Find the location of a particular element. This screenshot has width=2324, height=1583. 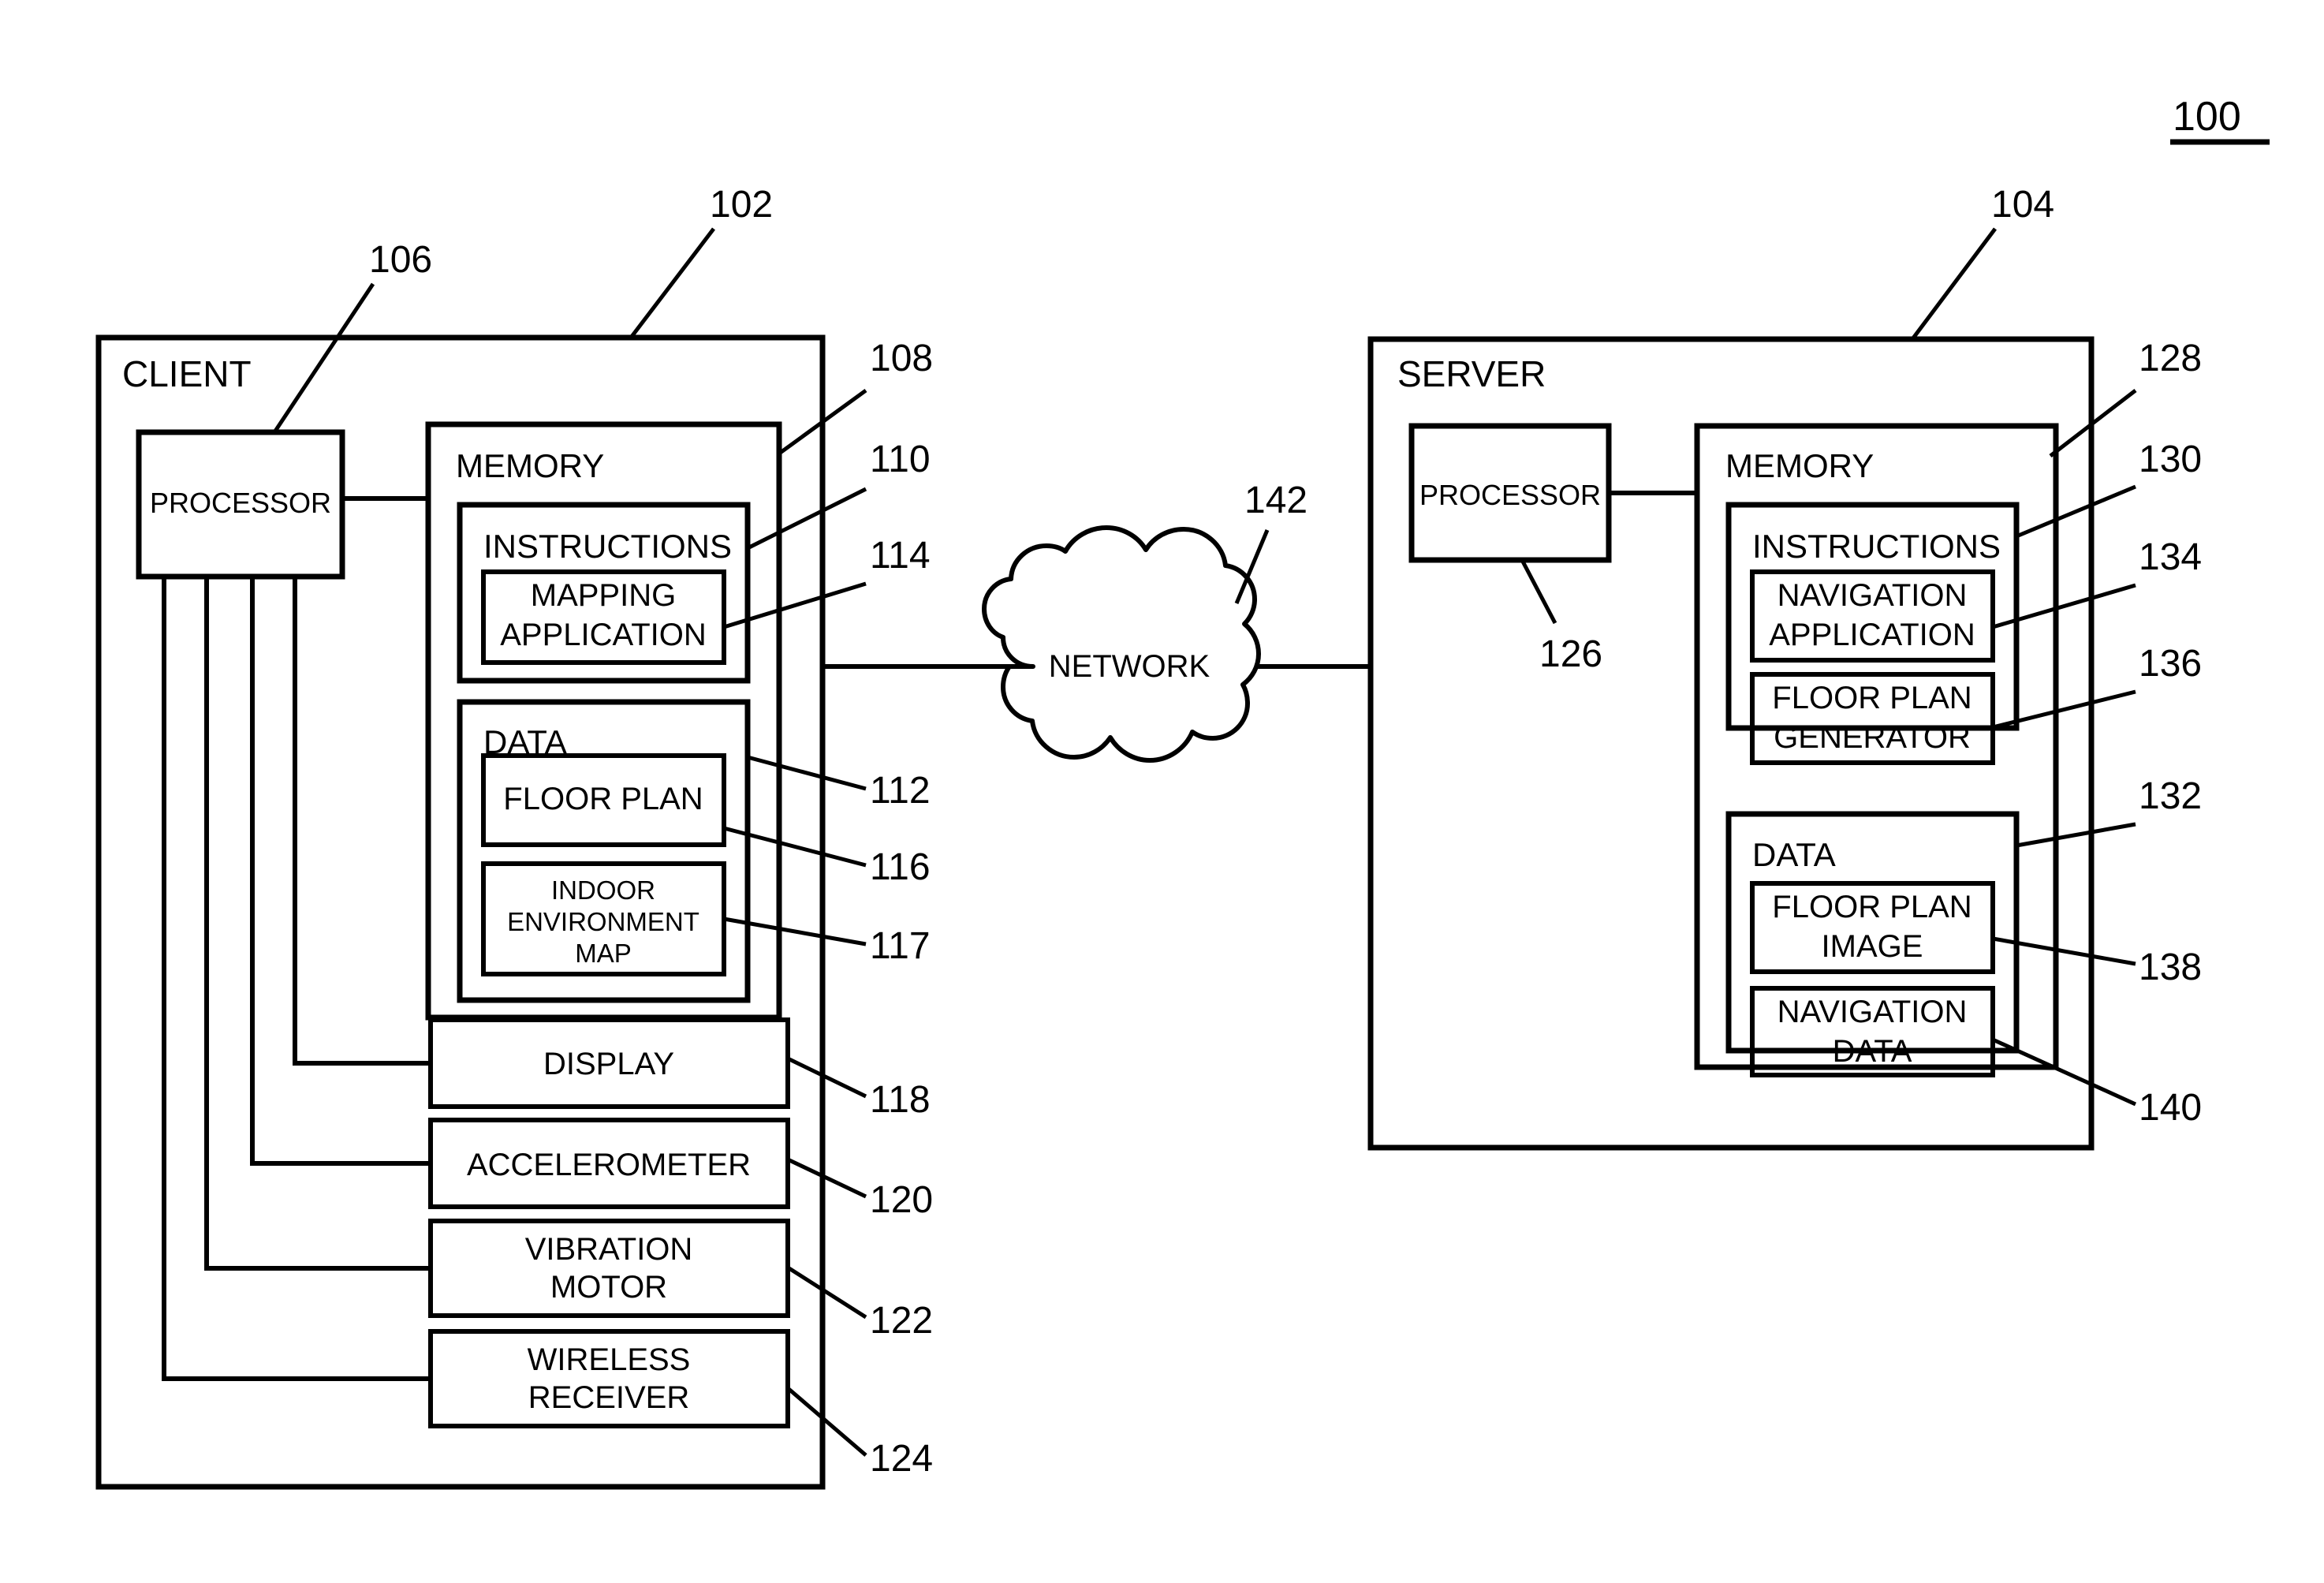

client-indoor-environment-map-line3: MAP is located at coordinates (603, 954).